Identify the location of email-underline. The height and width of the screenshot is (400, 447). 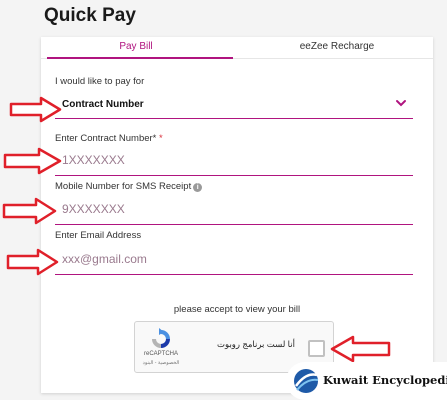
(234, 274).